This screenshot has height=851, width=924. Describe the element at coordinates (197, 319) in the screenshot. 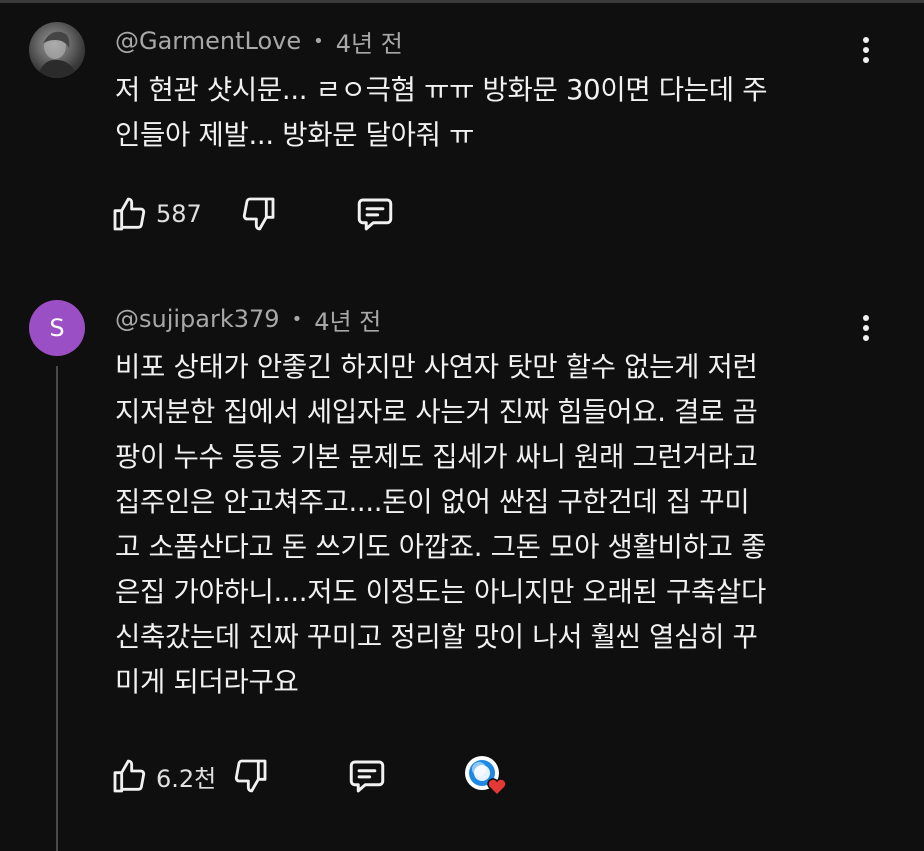

I see `comment-author: @sujipark379` at that location.